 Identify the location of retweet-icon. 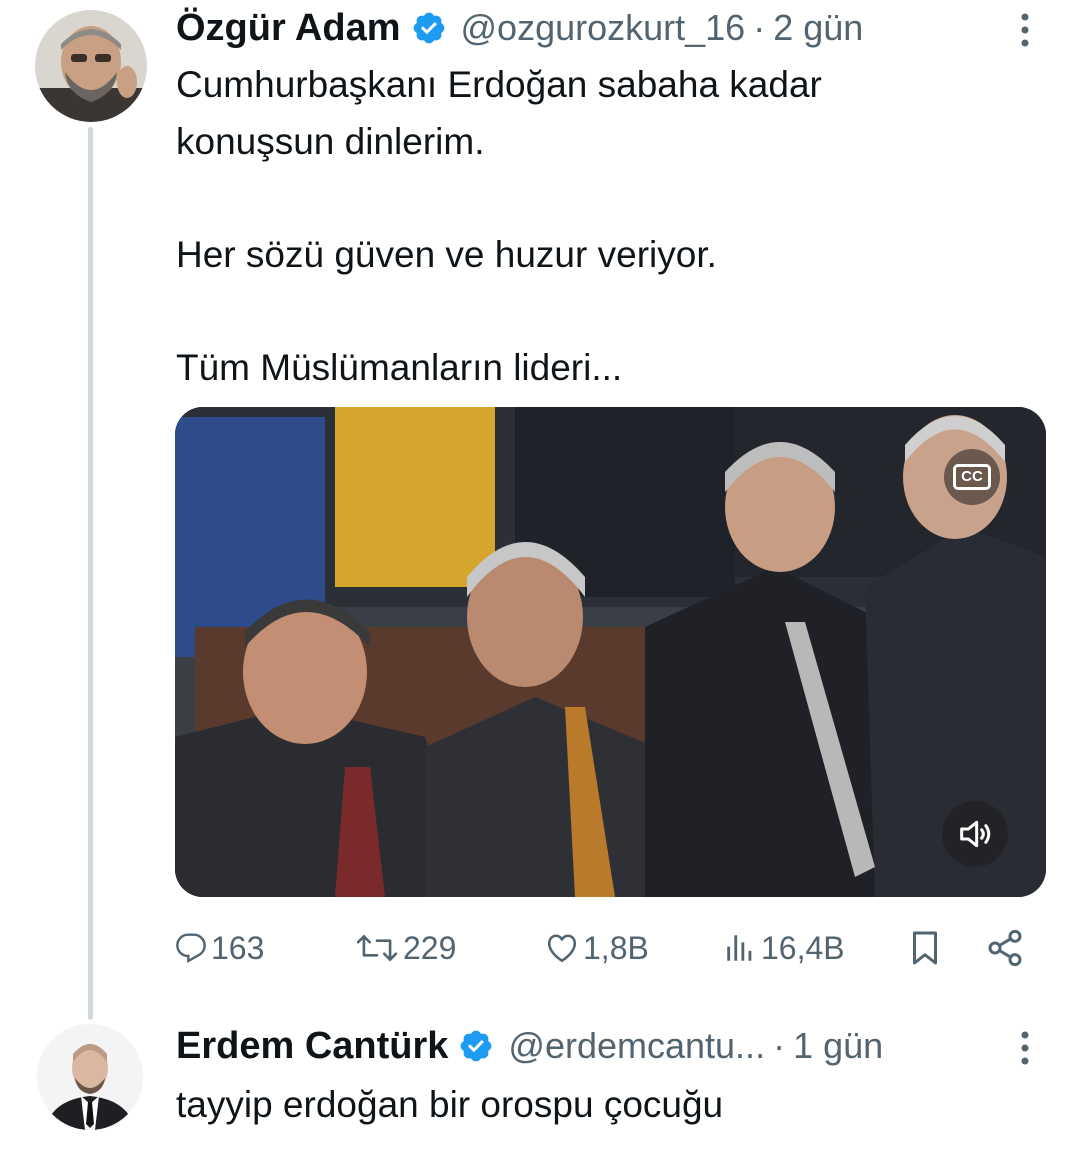
(377, 948).